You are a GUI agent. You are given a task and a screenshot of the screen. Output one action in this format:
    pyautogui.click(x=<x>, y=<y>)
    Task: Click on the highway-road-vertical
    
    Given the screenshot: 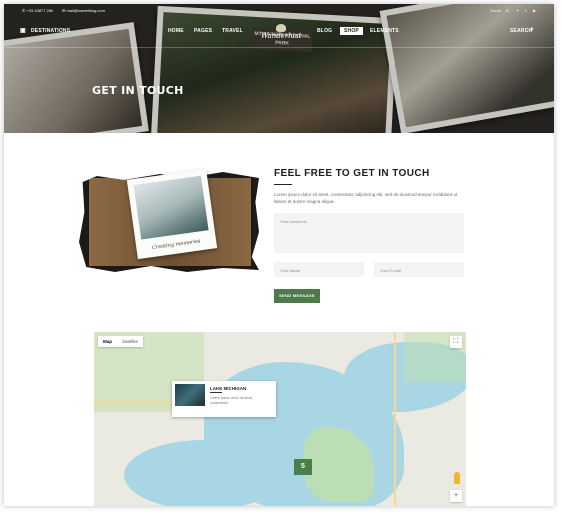 What is the action you would take?
    pyautogui.click(x=395, y=419)
    